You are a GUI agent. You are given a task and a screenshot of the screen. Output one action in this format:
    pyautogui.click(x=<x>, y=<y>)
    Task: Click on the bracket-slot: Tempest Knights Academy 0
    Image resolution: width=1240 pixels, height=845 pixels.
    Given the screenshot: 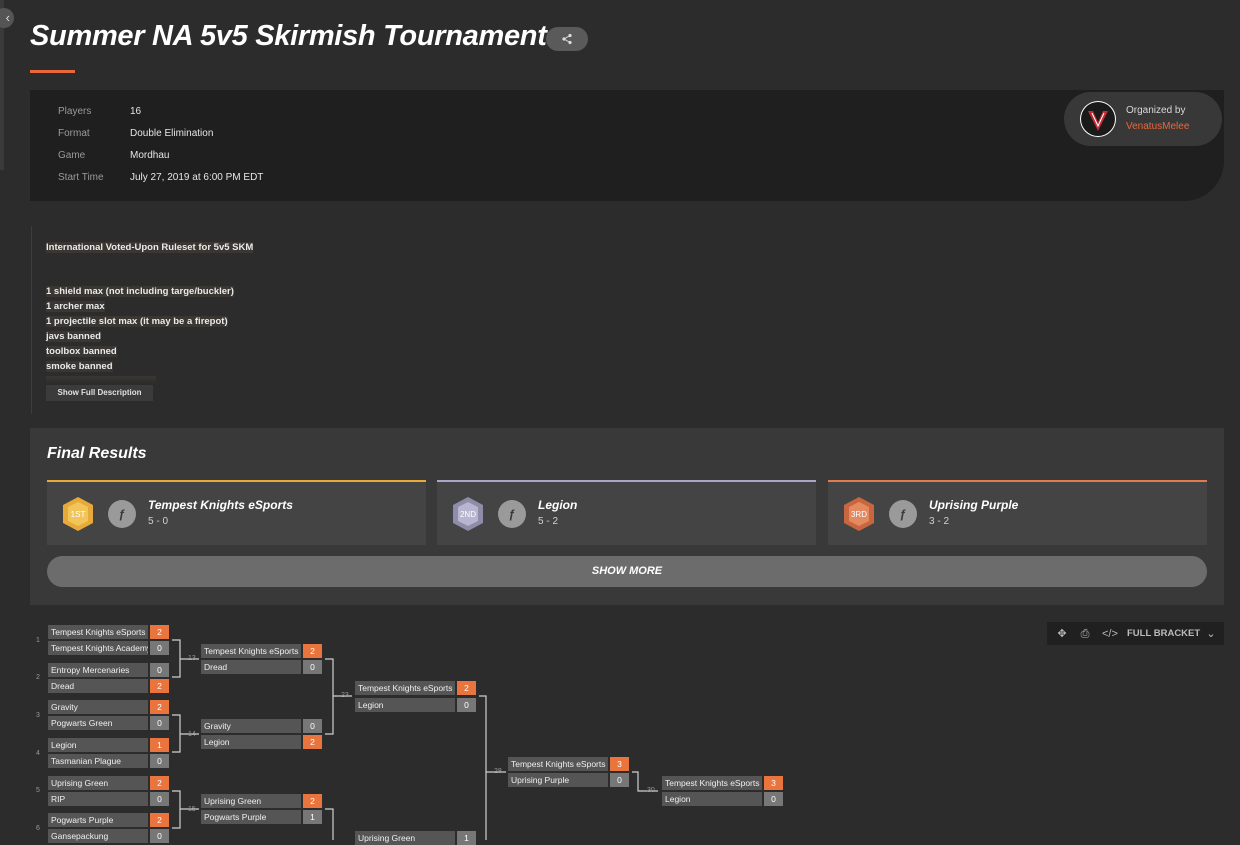 What is the action you would take?
    pyautogui.click(x=108, y=648)
    